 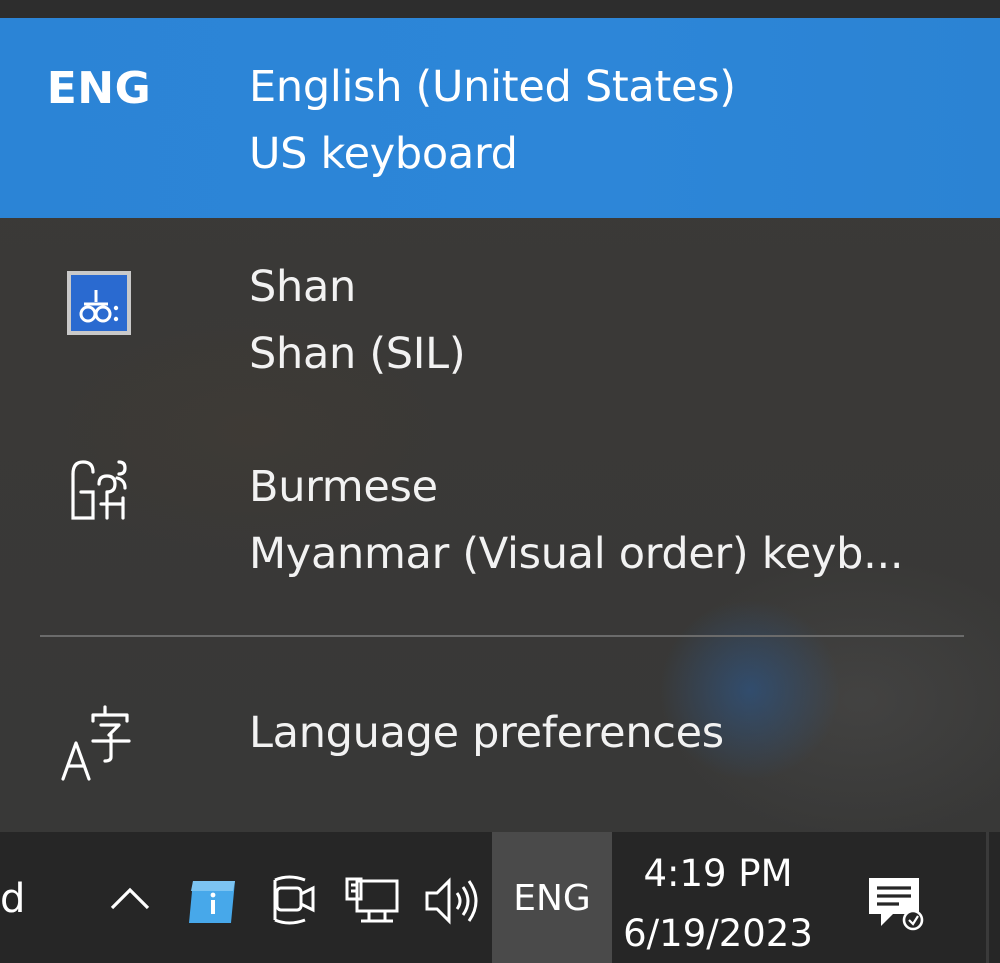 I want to click on eng-icon: ENG, so click(x=99, y=88).